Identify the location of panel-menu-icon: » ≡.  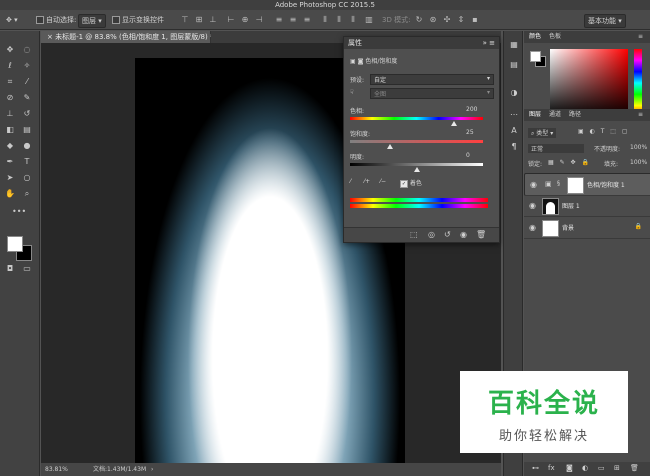
(489, 43).